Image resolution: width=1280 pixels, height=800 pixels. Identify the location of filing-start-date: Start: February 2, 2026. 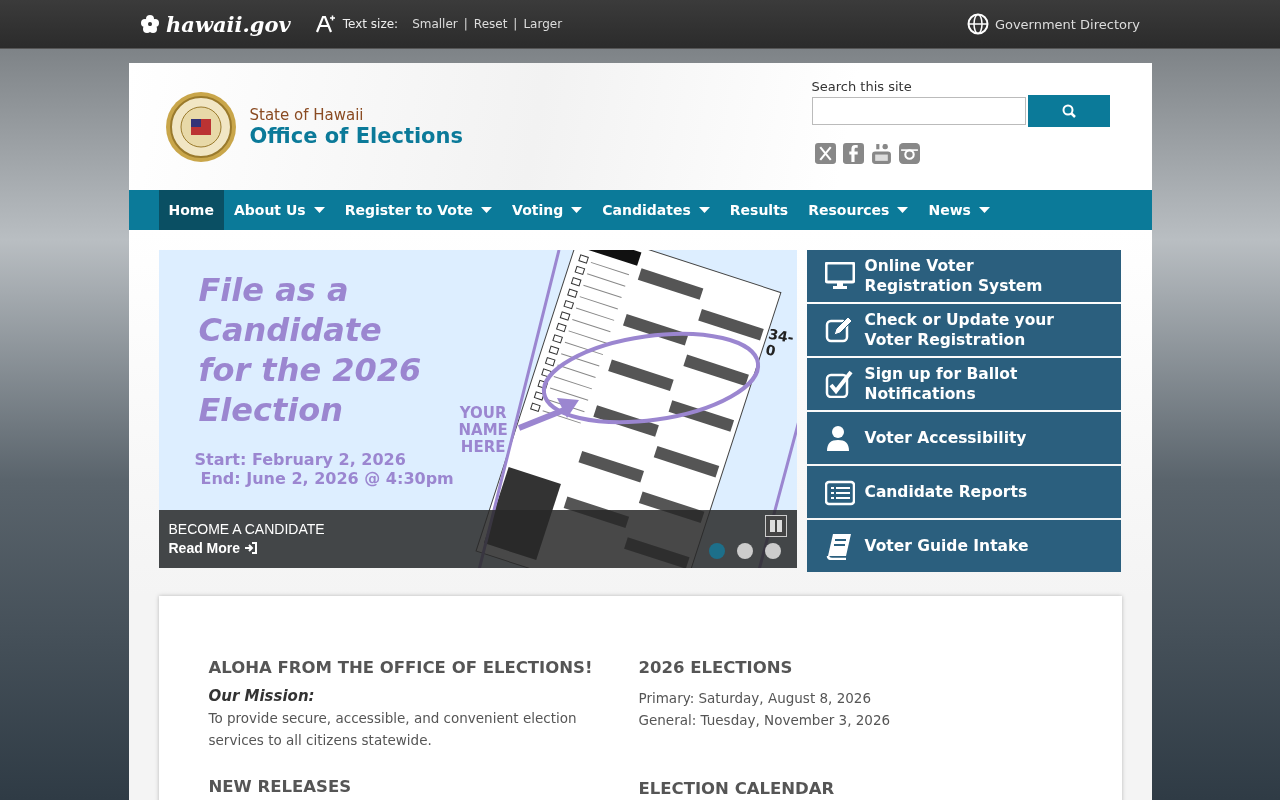
(300, 459).